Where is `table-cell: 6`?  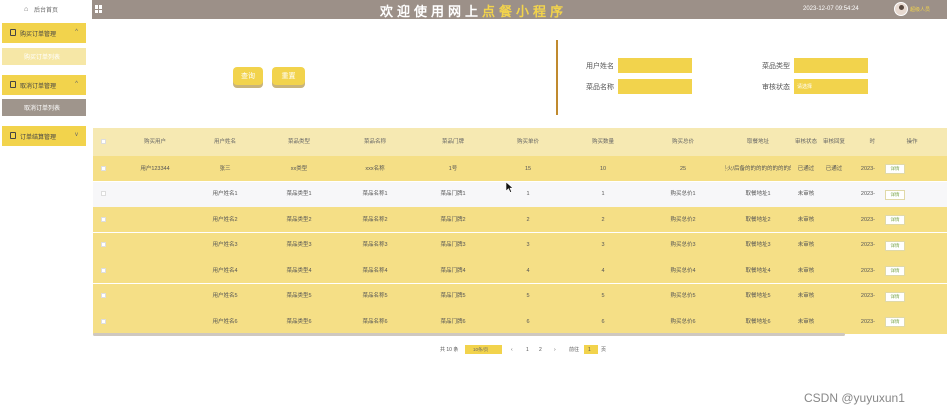
table-cell: 6 is located at coordinates (528, 321).